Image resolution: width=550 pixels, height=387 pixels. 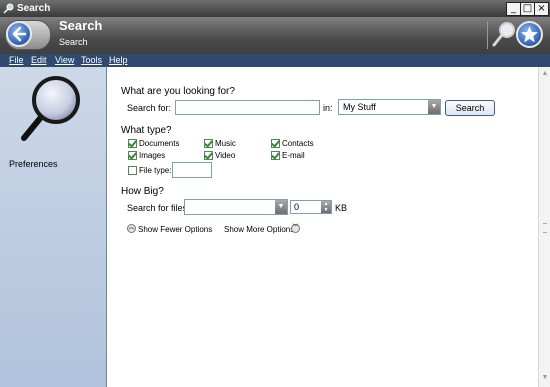 I want to click on close-button: ×, so click(x=541, y=9).